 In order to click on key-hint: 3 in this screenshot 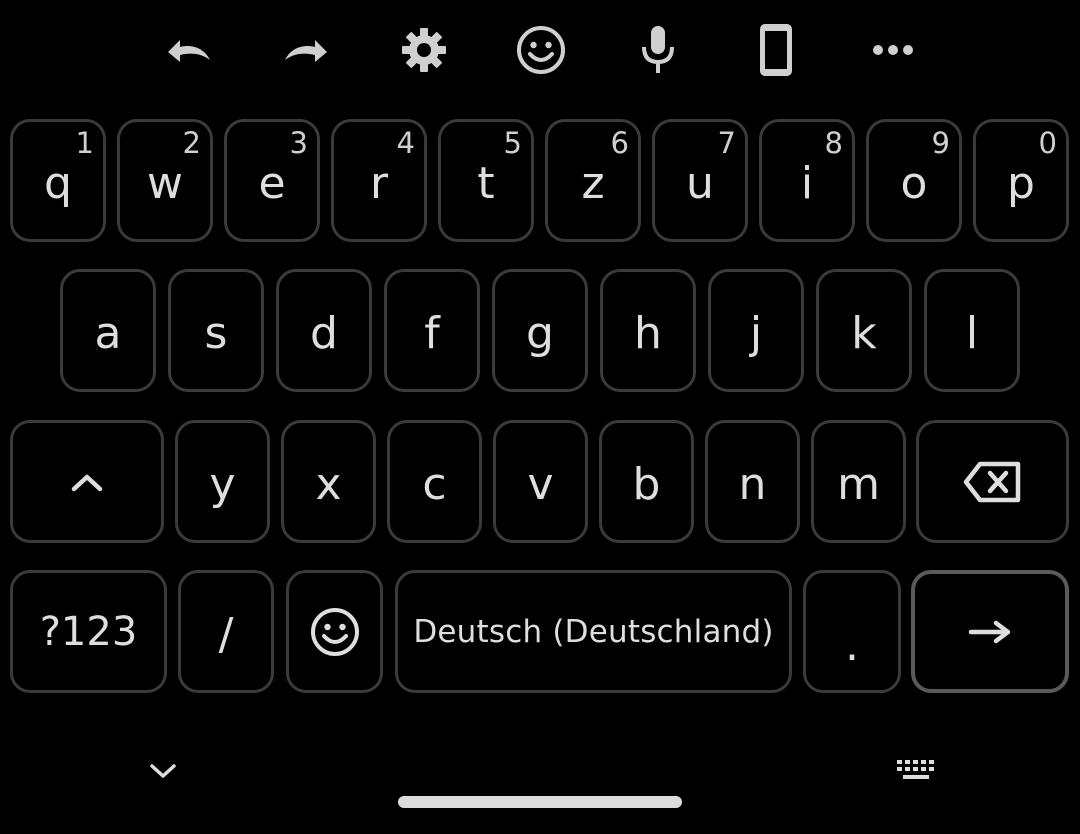, I will do `click(298, 143)`.